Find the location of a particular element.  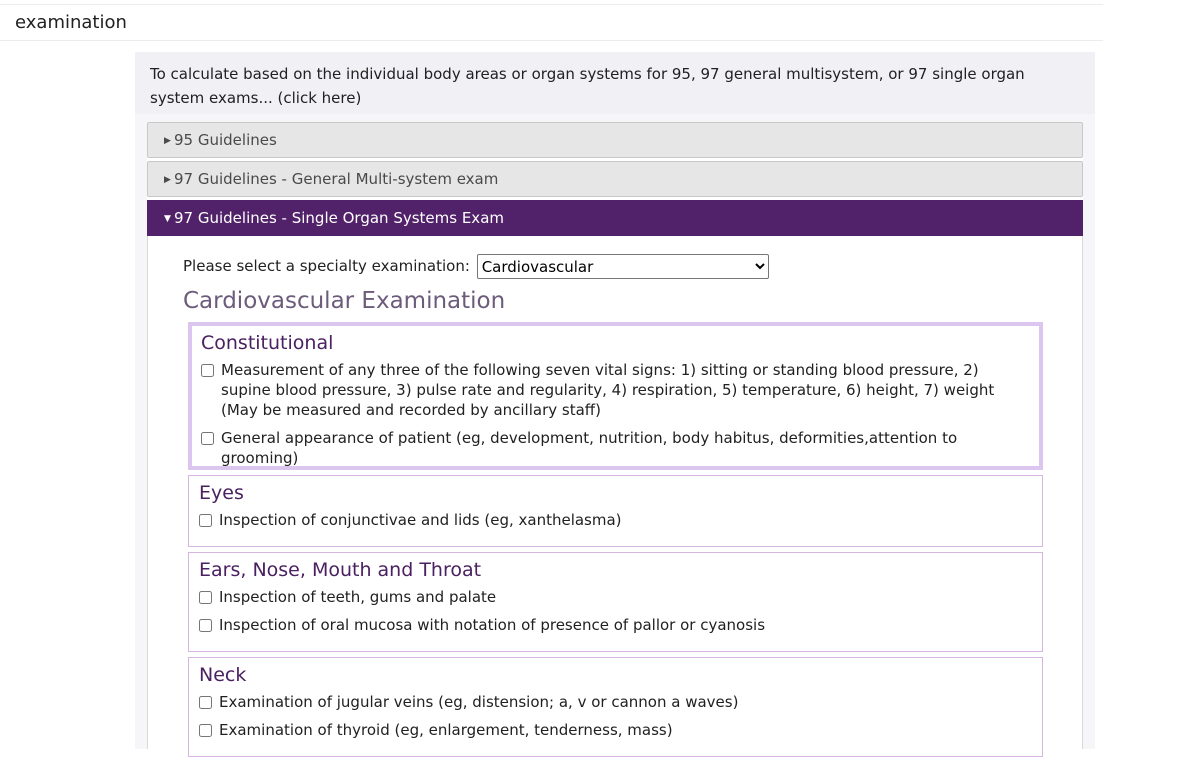

page-title: examination is located at coordinates (71, 22).